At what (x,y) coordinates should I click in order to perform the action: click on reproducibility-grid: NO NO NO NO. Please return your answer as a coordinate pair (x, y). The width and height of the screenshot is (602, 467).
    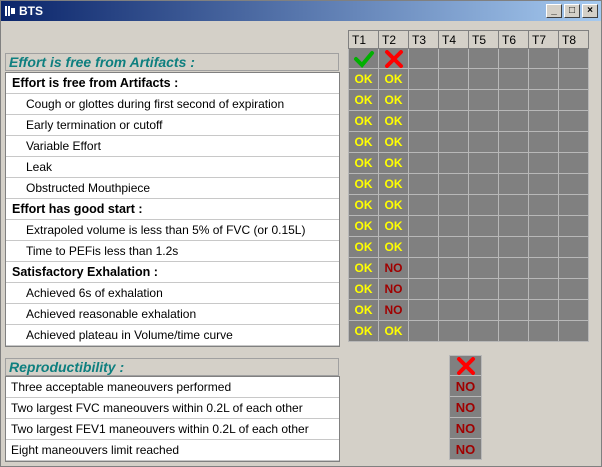
    Looking at the image, I should click on (465, 407).